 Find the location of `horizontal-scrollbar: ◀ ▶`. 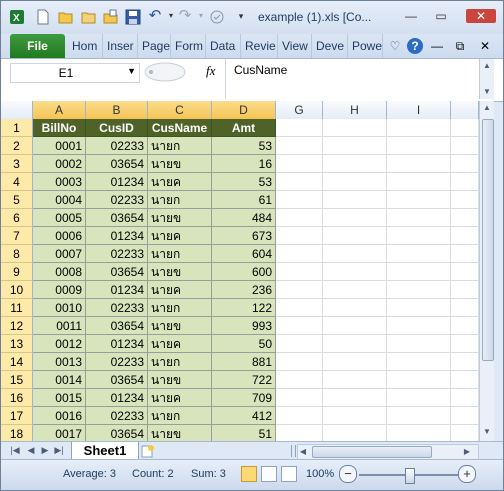

horizontal-scrollbar: ◀ ▶ is located at coordinates (388, 452).